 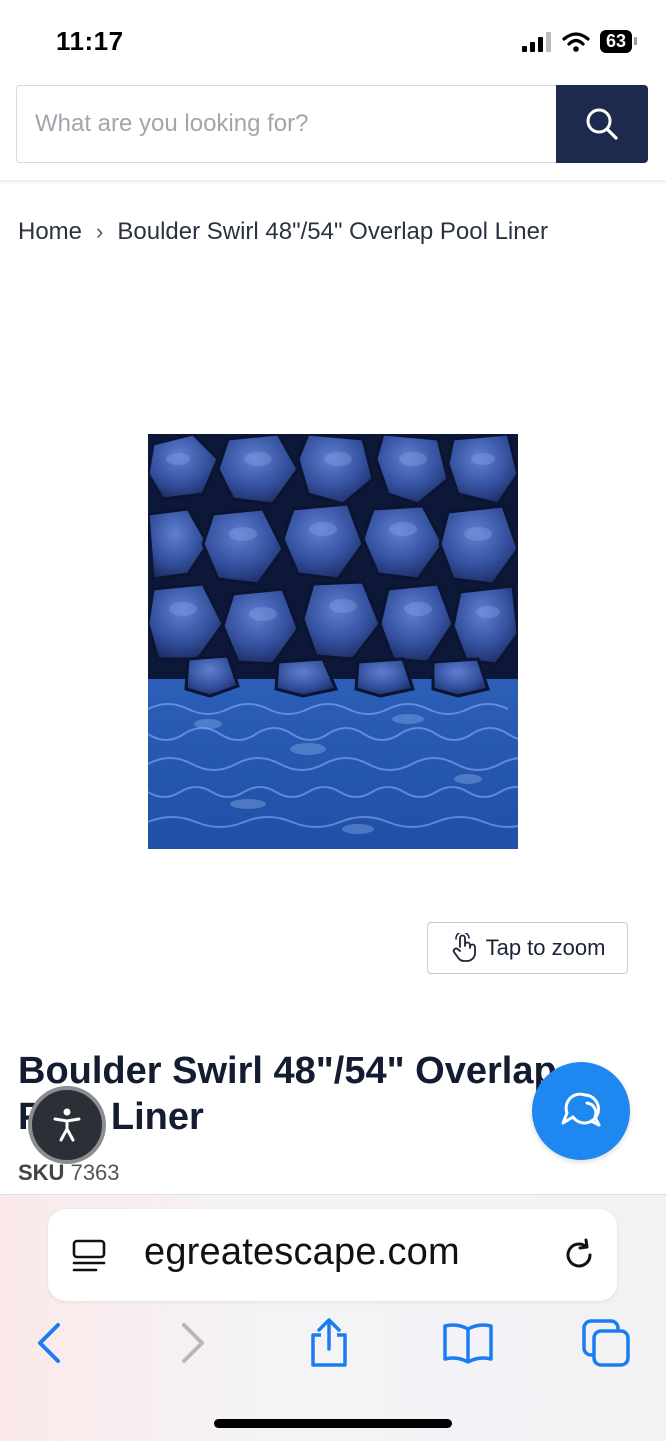 What do you see at coordinates (333, 40) in the screenshot?
I see `status-bar: 11:17 63` at bounding box center [333, 40].